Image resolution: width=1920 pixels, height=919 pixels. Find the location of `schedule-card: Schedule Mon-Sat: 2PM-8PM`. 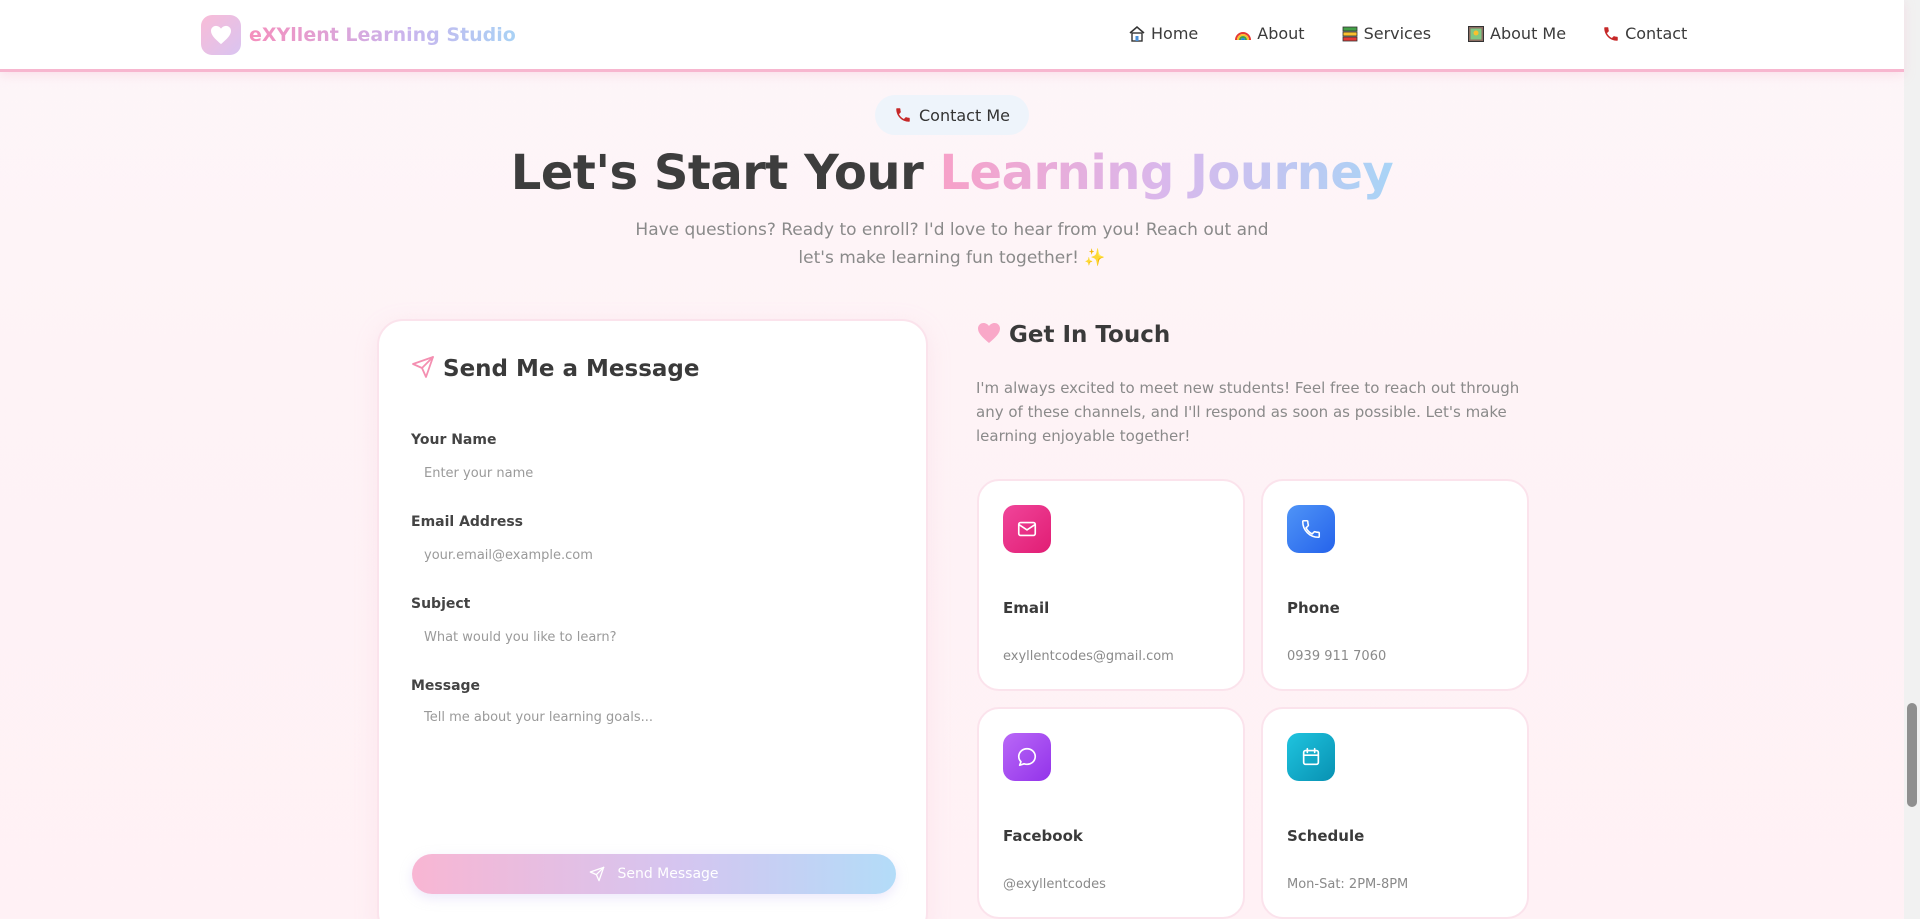

schedule-card: Schedule Mon-Sat: 2PM-8PM is located at coordinates (1395, 813).